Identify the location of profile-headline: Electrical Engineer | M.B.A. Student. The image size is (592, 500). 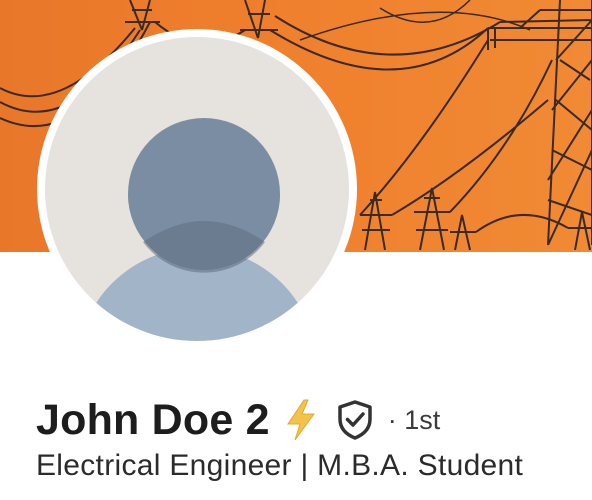
(280, 465).